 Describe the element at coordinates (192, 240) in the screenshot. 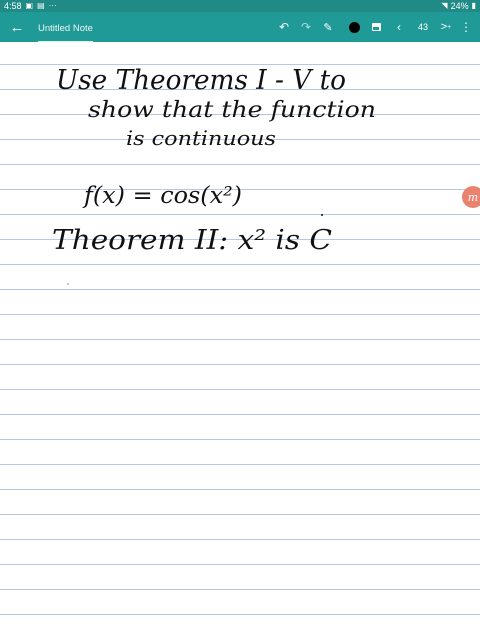

I see `handwriting-line-5: Theorem II: x² is C` at that location.